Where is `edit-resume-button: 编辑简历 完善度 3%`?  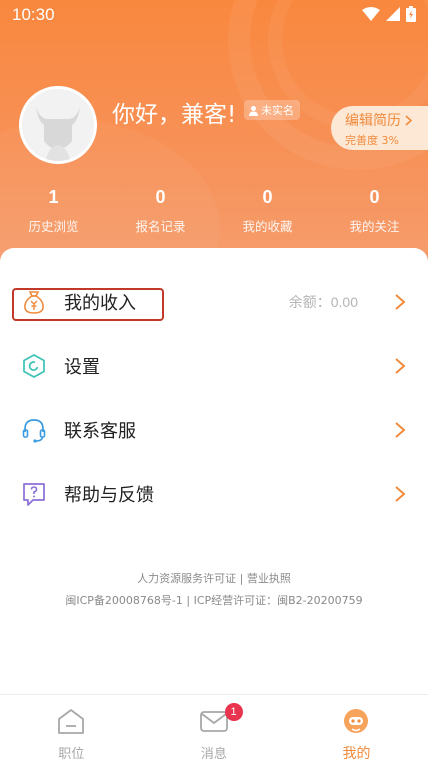 edit-resume-button: 编辑简历 完善度 3% is located at coordinates (379, 128).